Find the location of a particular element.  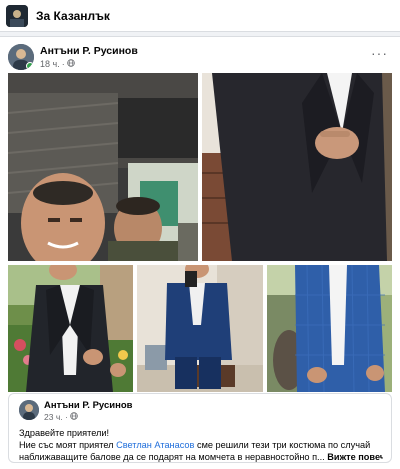

shared-post-meta: 23 ч. · is located at coordinates (61, 417).